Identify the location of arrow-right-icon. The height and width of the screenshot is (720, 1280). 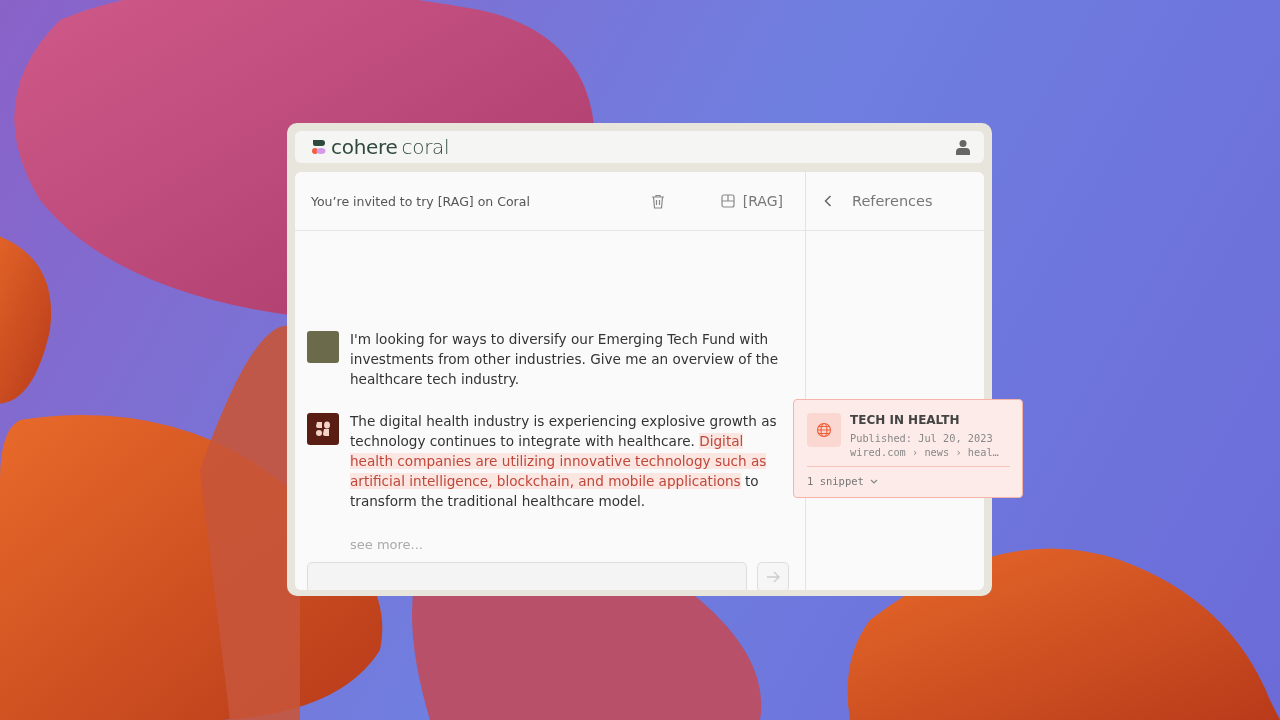
(773, 577).